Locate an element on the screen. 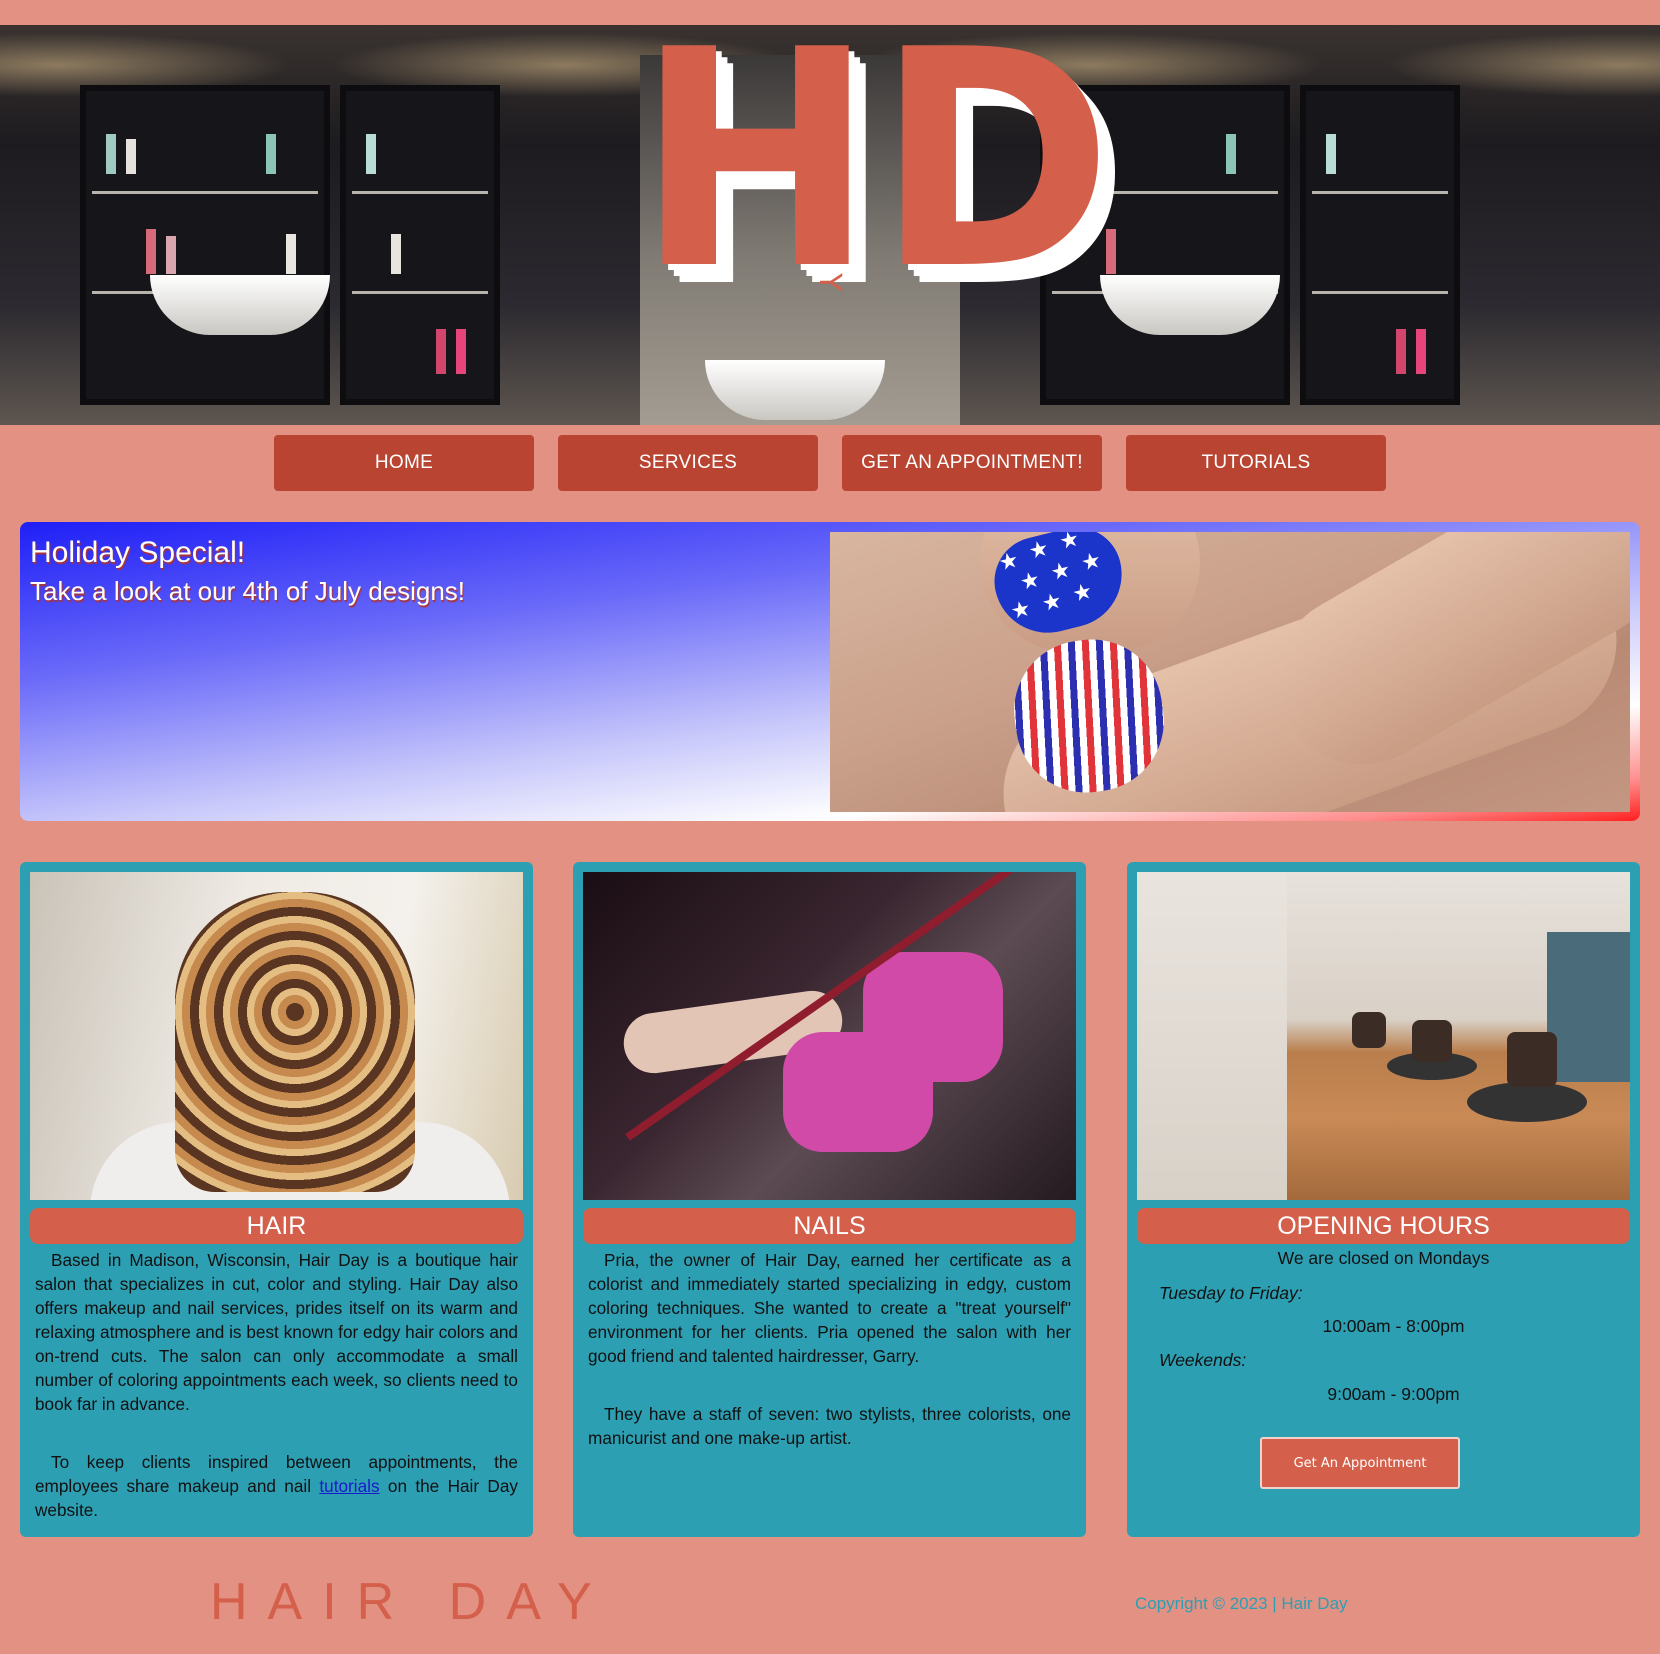 The image size is (1660, 1654). footer-brand: HAIR DAY is located at coordinates (411, 1602).